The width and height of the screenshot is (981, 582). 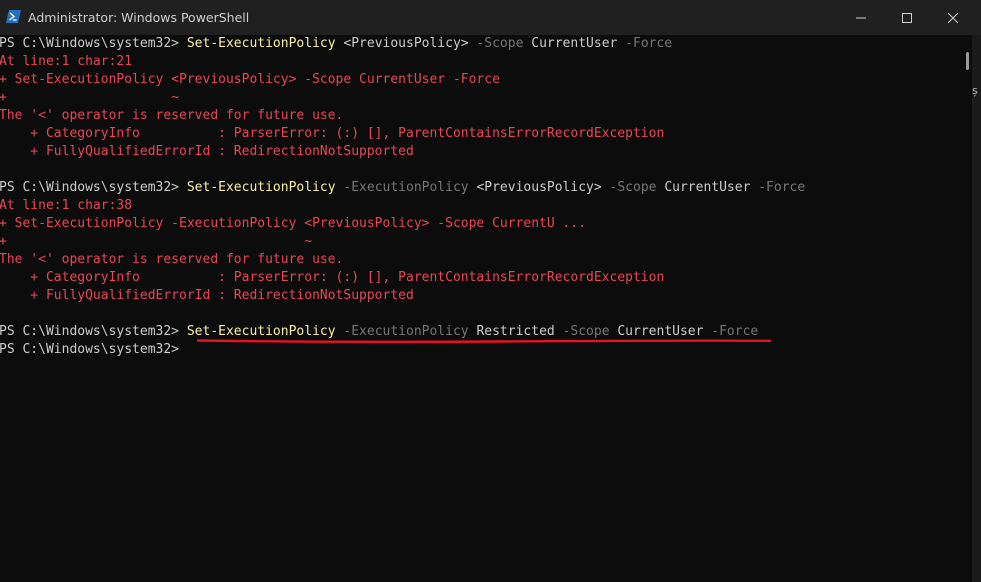 I want to click on maximize-button, so click(x=907, y=17).